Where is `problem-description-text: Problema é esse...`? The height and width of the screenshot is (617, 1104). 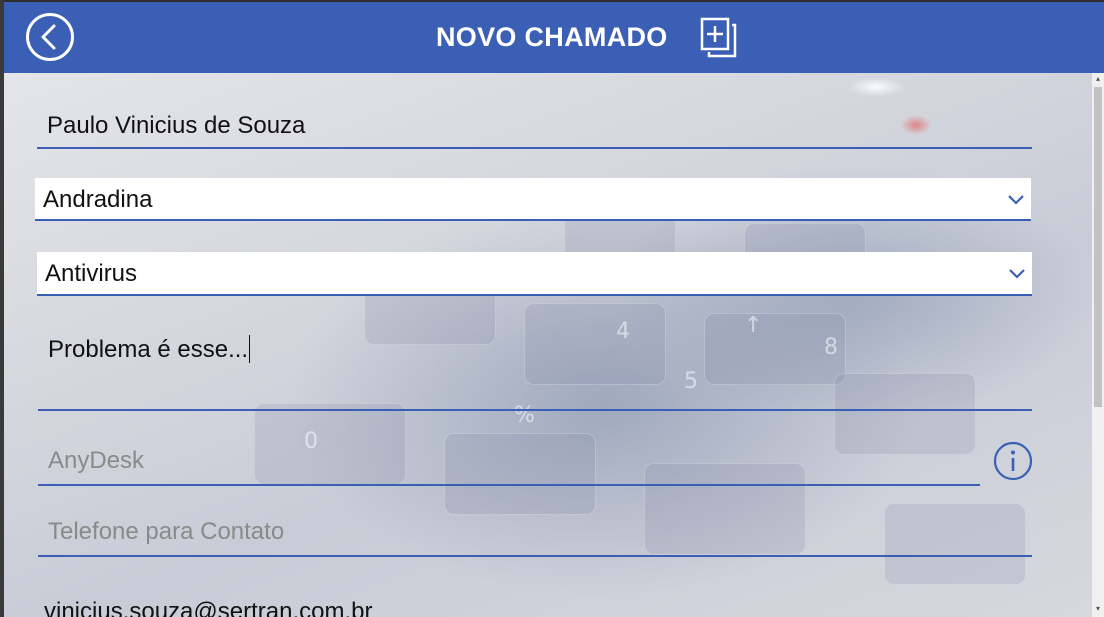
problem-description-text: Problema é esse... is located at coordinates (148, 349).